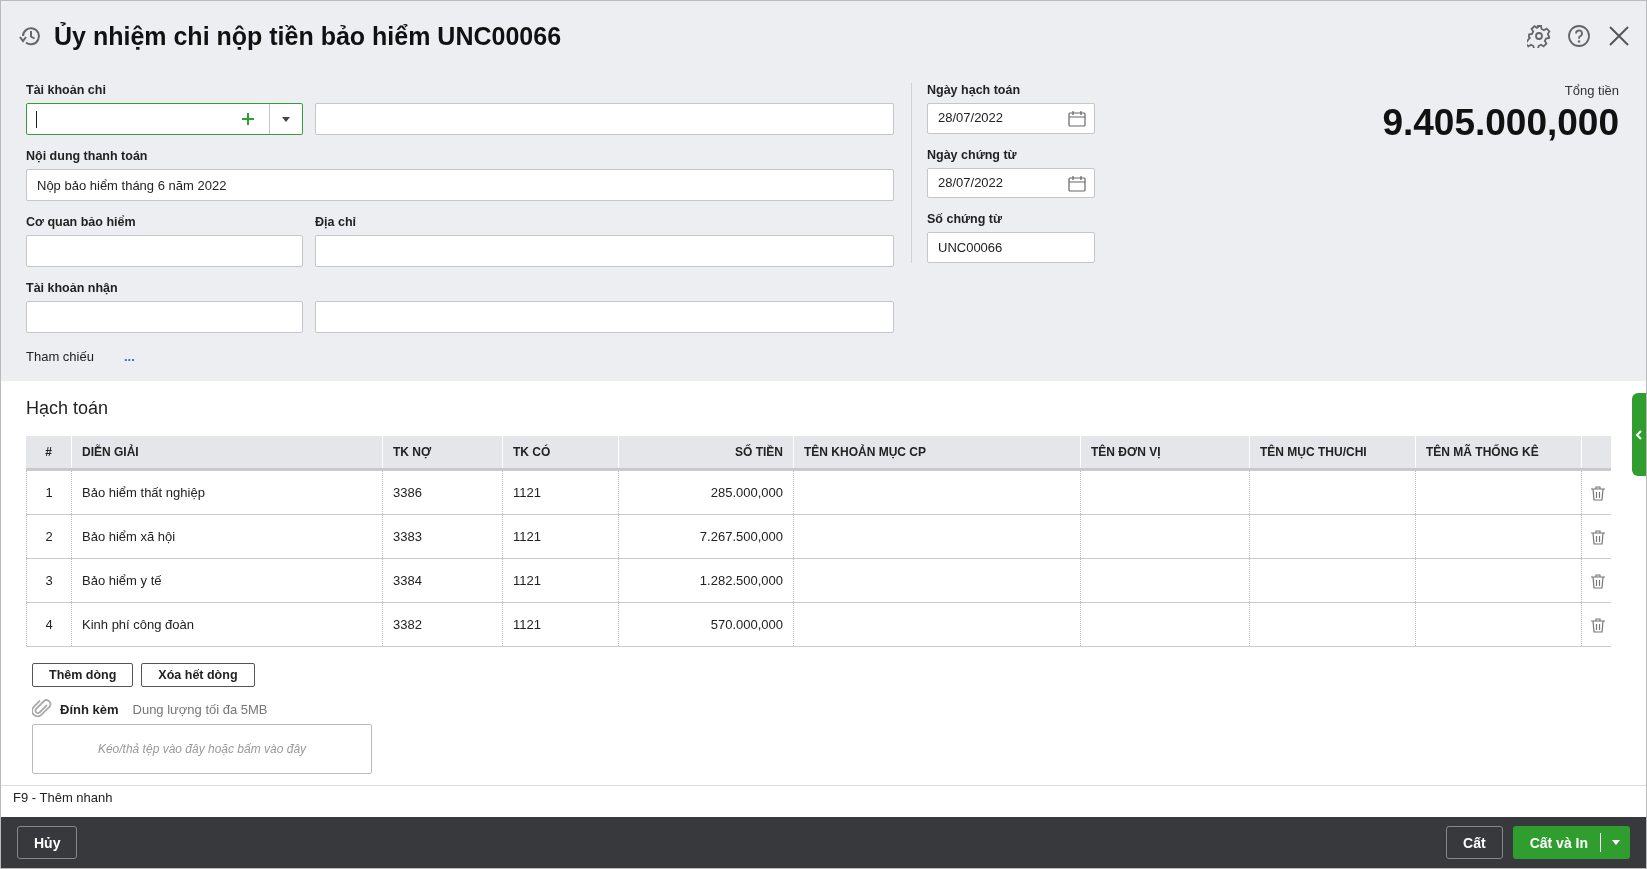 This screenshot has height=869, width=1647. What do you see at coordinates (972, 155) in the screenshot?
I see `field-label: Ngày chứng từ` at bounding box center [972, 155].